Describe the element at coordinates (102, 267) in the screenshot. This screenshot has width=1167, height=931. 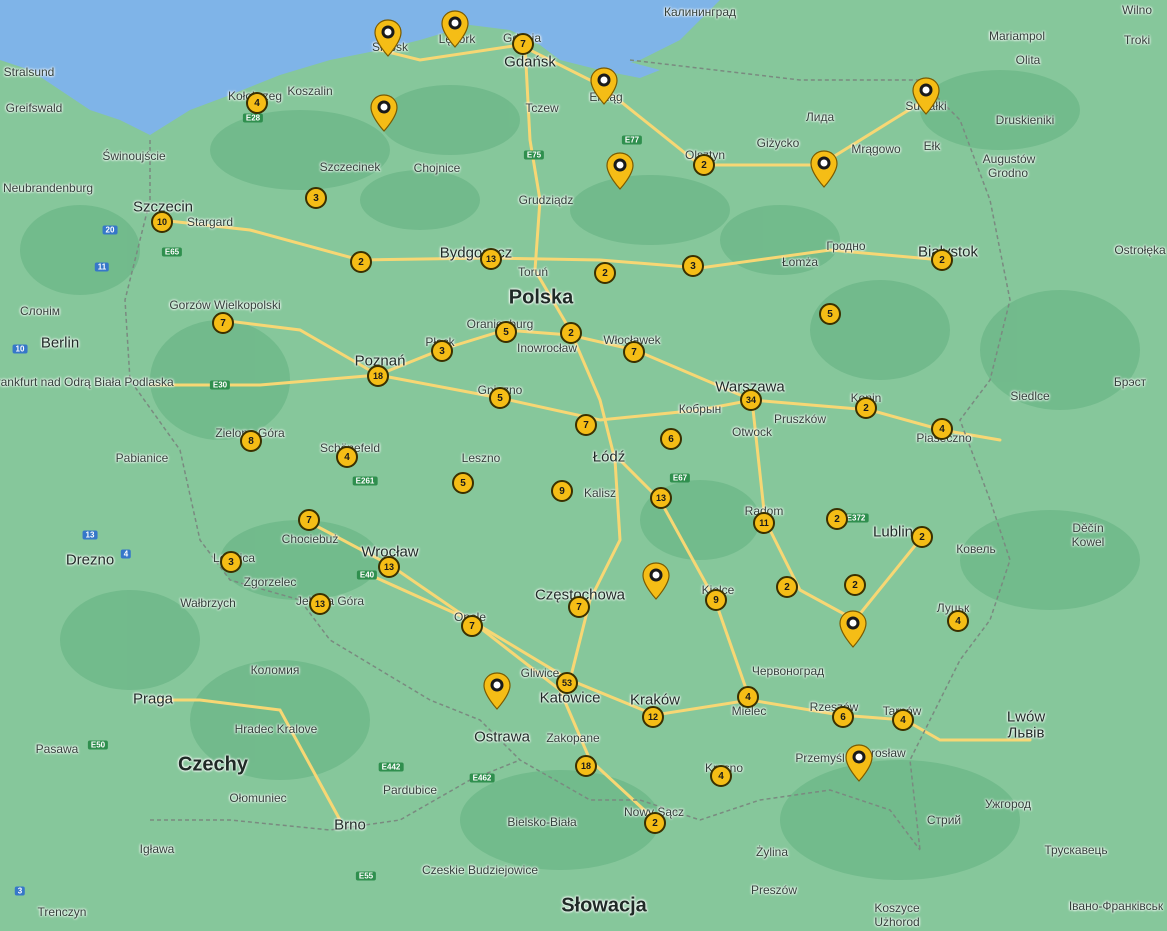
I see `road-shield: 11` at that location.